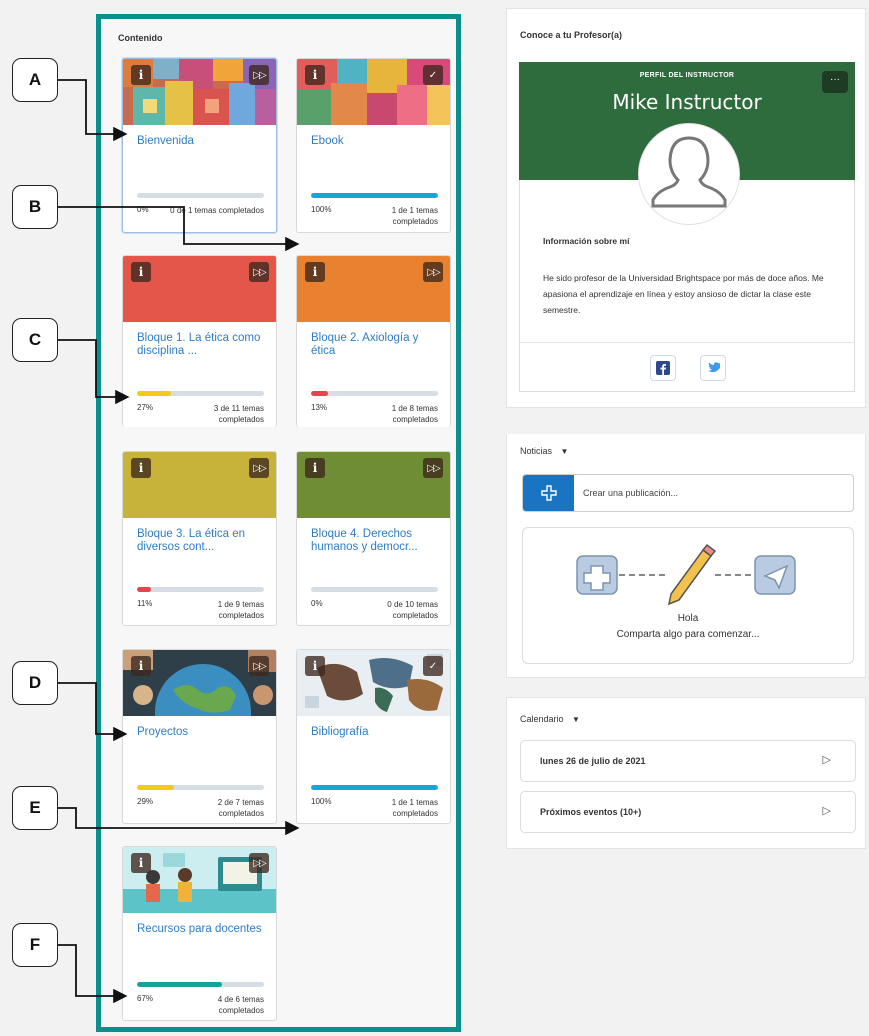 The width and height of the screenshot is (869, 1036). I want to click on arrow-e, so click(179, 821).